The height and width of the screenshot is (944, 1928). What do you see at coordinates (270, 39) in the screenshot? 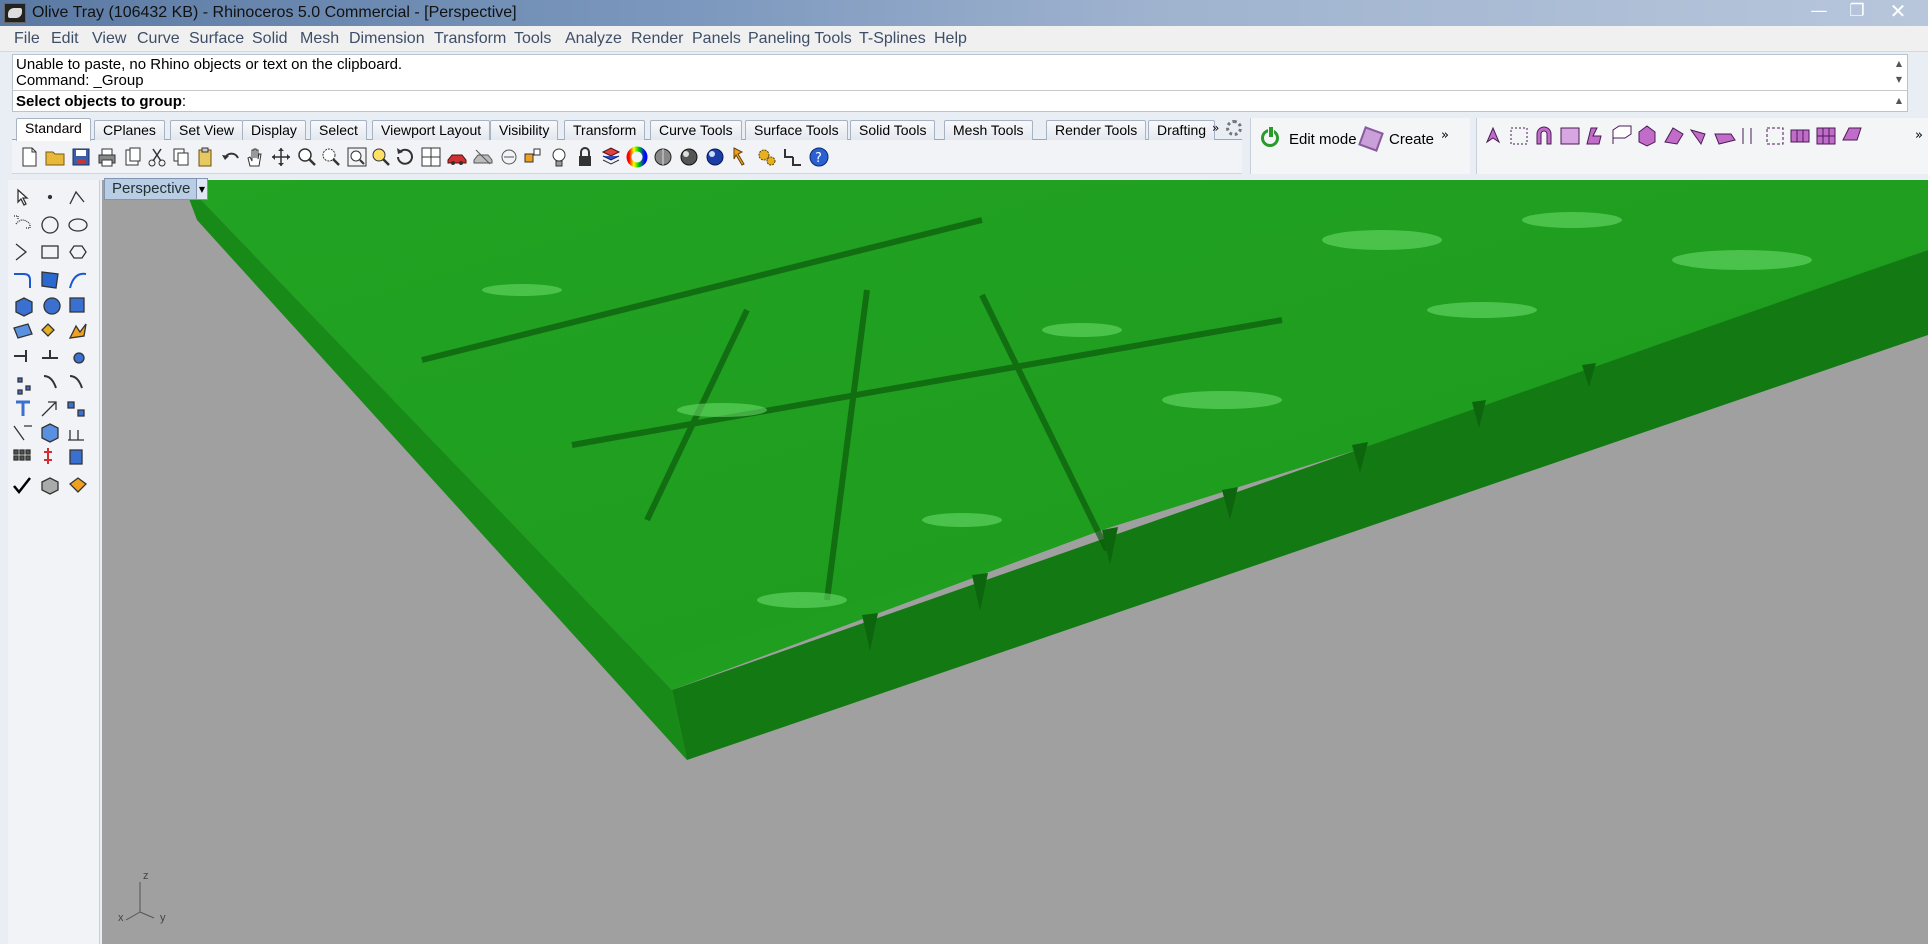
I see `menu-solid: Solid` at bounding box center [270, 39].